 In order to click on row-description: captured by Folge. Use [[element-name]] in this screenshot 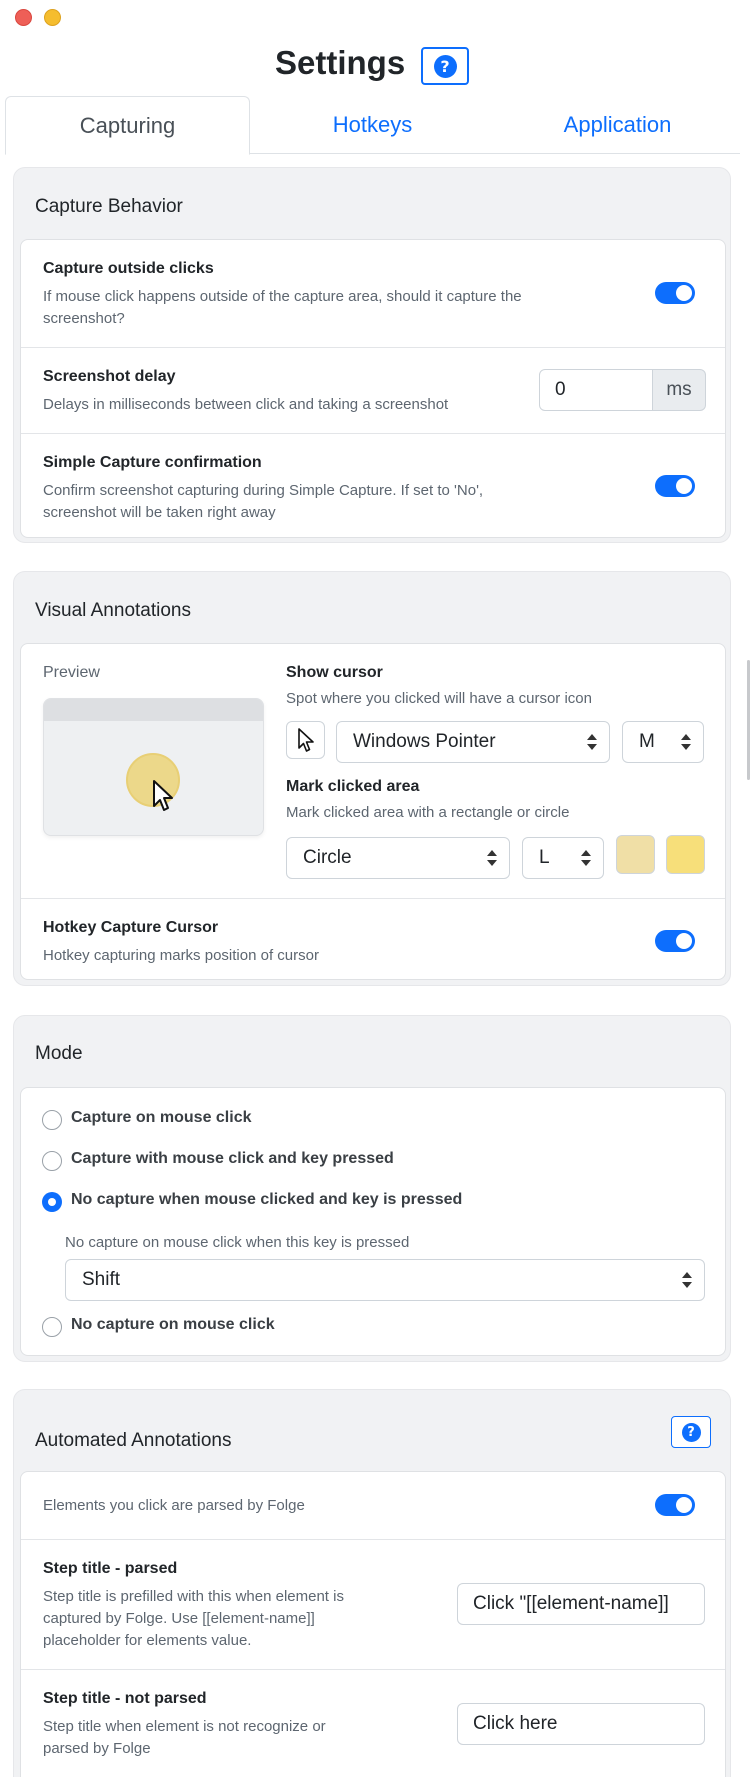, I will do `click(179, 1618)`.